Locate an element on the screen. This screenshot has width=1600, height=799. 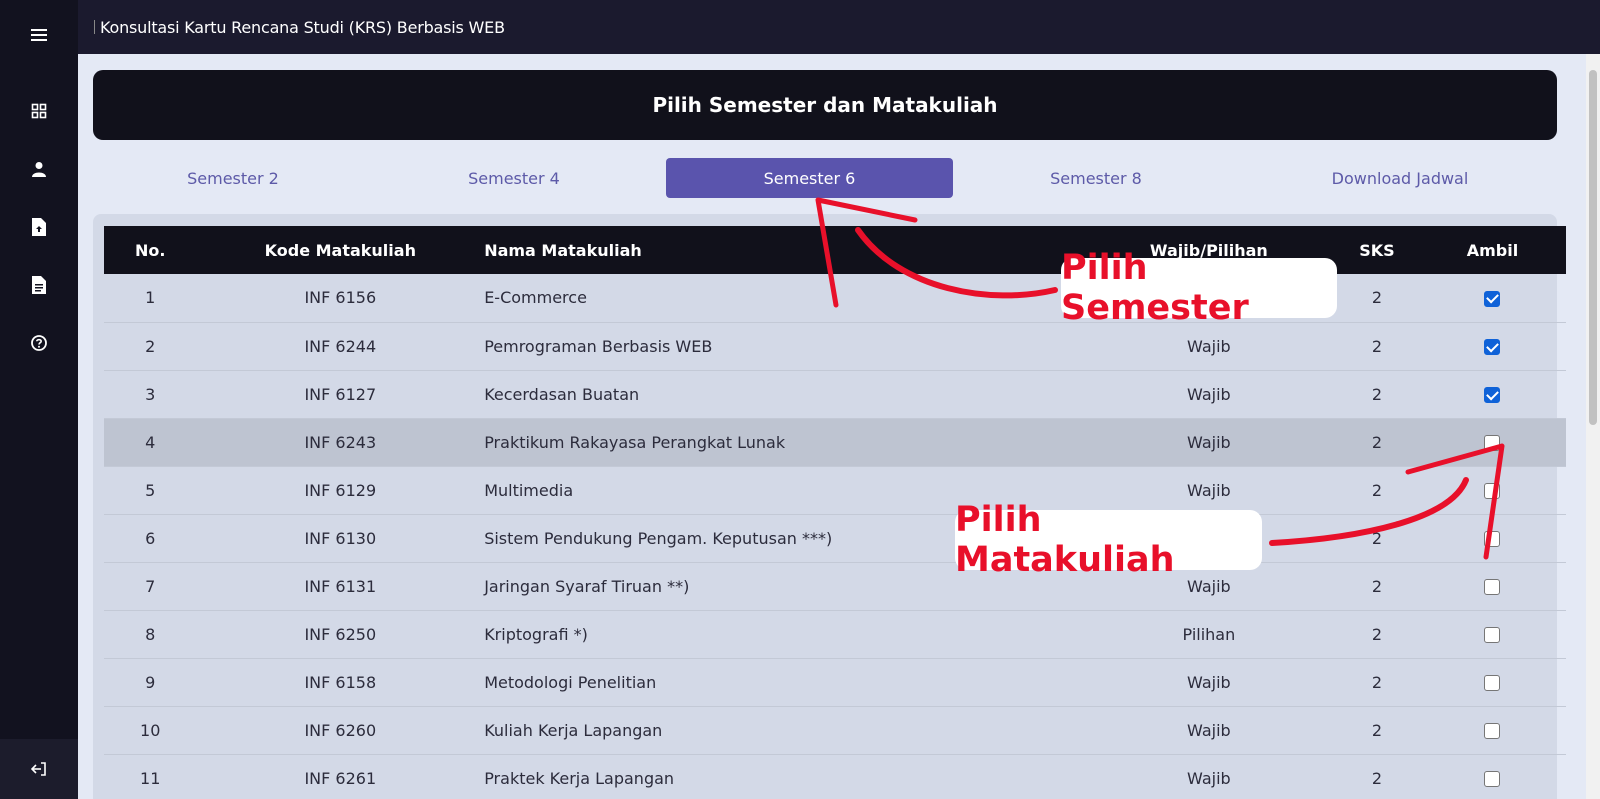
cell-nama: Praktikum Rakayasa Perangkat Lunak is located at coordinates (783, 442).